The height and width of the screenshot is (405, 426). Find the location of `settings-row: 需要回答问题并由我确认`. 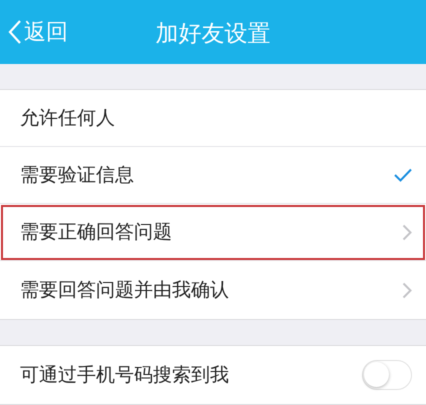

settings-row: 需要回答问题并由我确认 is located at coordinates (213, 290).